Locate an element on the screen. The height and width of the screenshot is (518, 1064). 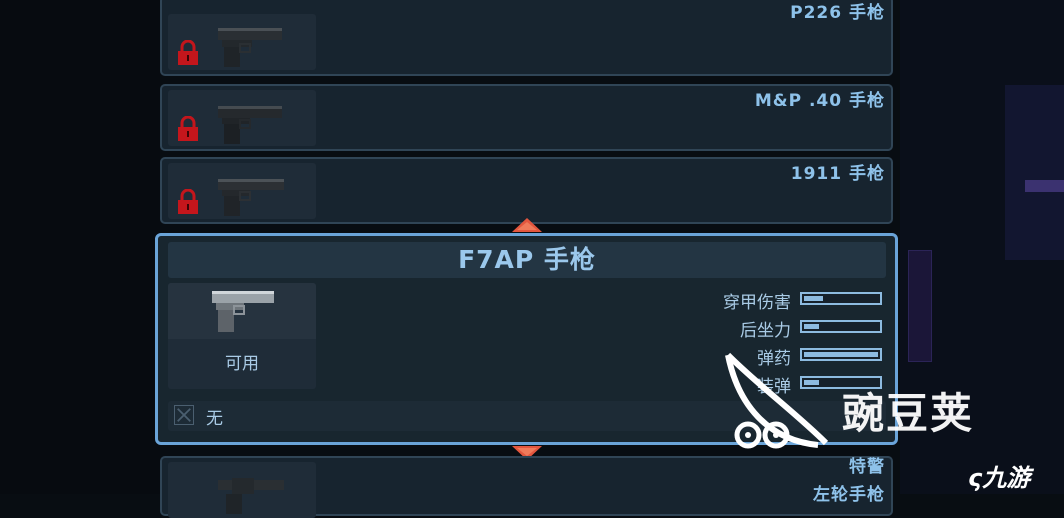
weapon-name: 左轮手枪 is located at coordinates (849, 495).